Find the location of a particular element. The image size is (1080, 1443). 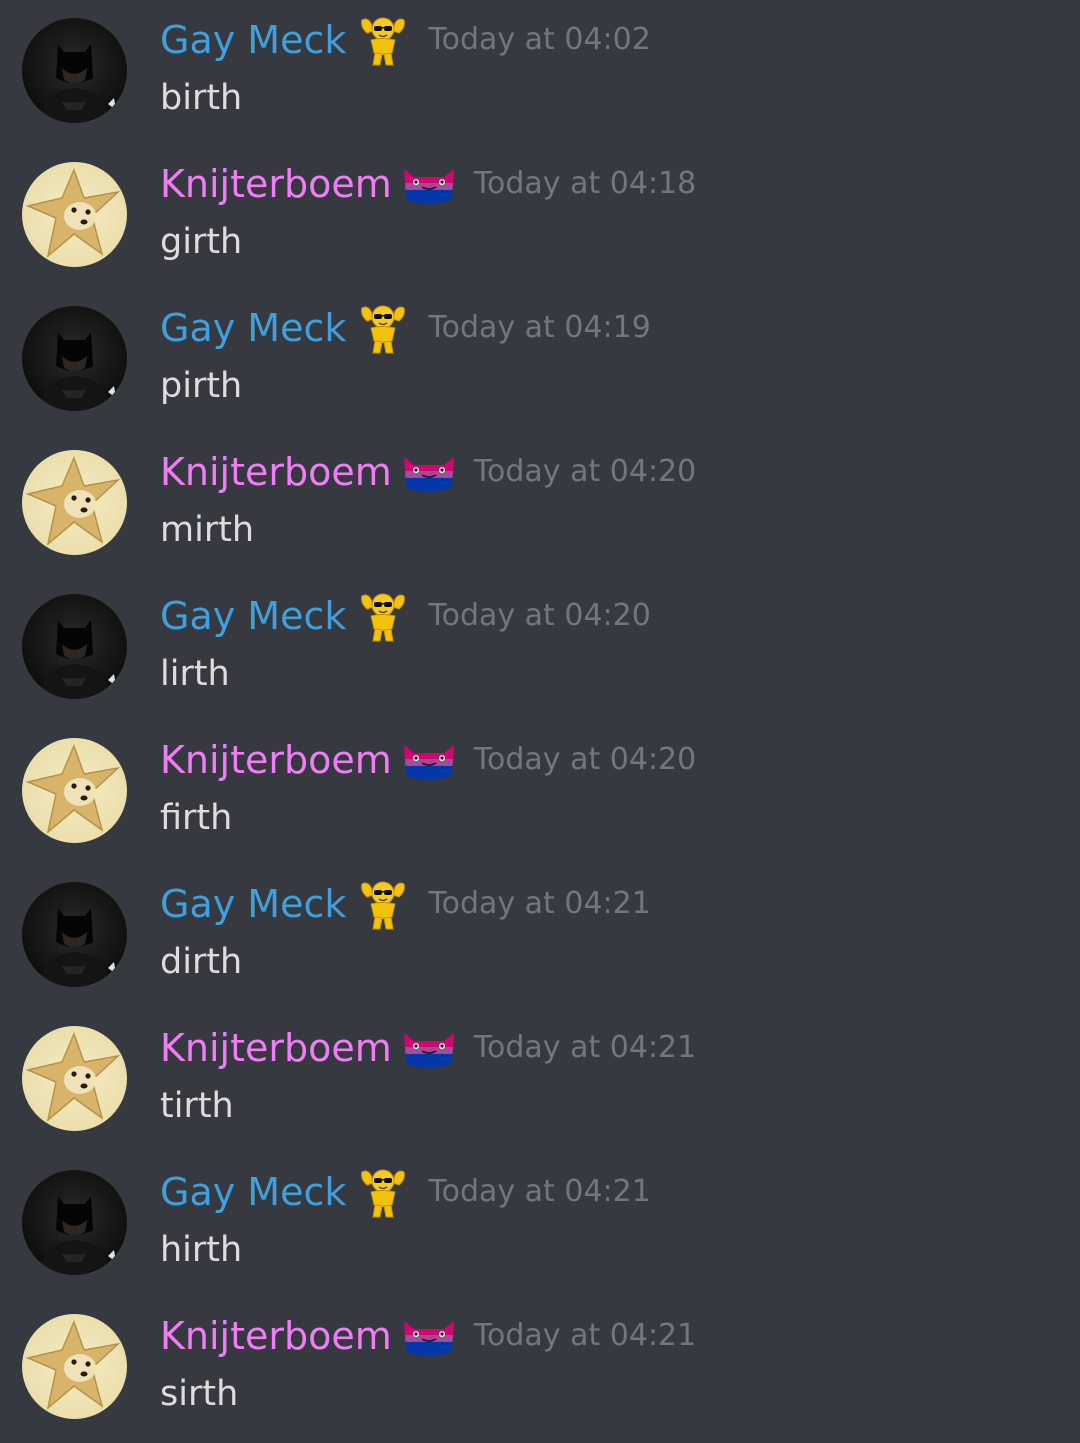

message-item: Knijterboem Today at 04:20 firth is located at coordinates (540, 792).